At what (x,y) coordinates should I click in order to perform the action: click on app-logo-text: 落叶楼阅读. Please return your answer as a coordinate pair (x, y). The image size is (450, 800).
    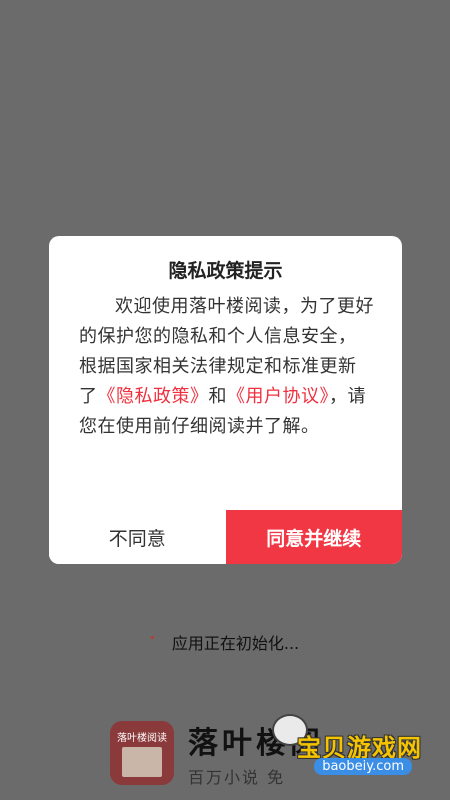
    Looking at the image, I should click on (142, 738).